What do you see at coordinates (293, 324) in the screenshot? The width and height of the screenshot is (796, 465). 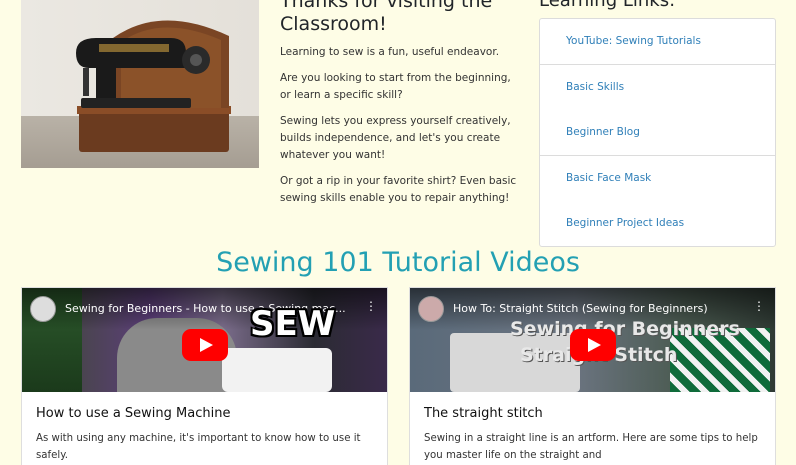 I see `video-overlay-text: SEW` at bounding box center [293, 324].